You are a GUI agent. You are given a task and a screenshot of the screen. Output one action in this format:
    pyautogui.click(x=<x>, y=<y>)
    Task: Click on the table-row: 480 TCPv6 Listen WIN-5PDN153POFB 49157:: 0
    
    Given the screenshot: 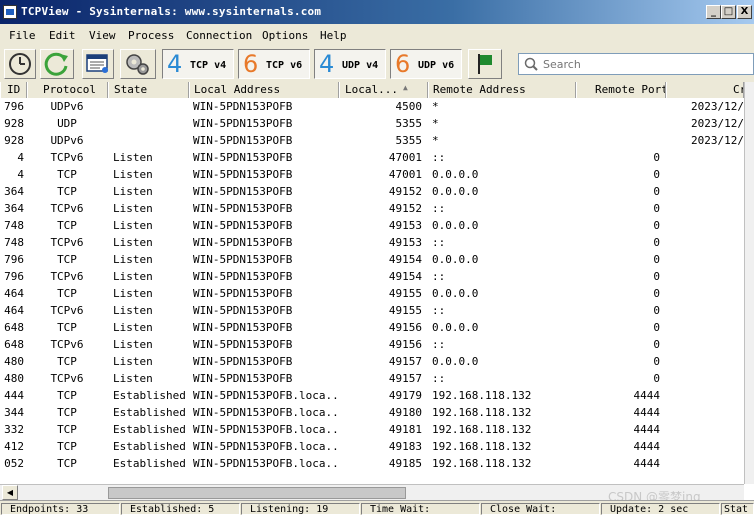 What is the action you would take?
    pyautogui.click(x=372, y=378)
    